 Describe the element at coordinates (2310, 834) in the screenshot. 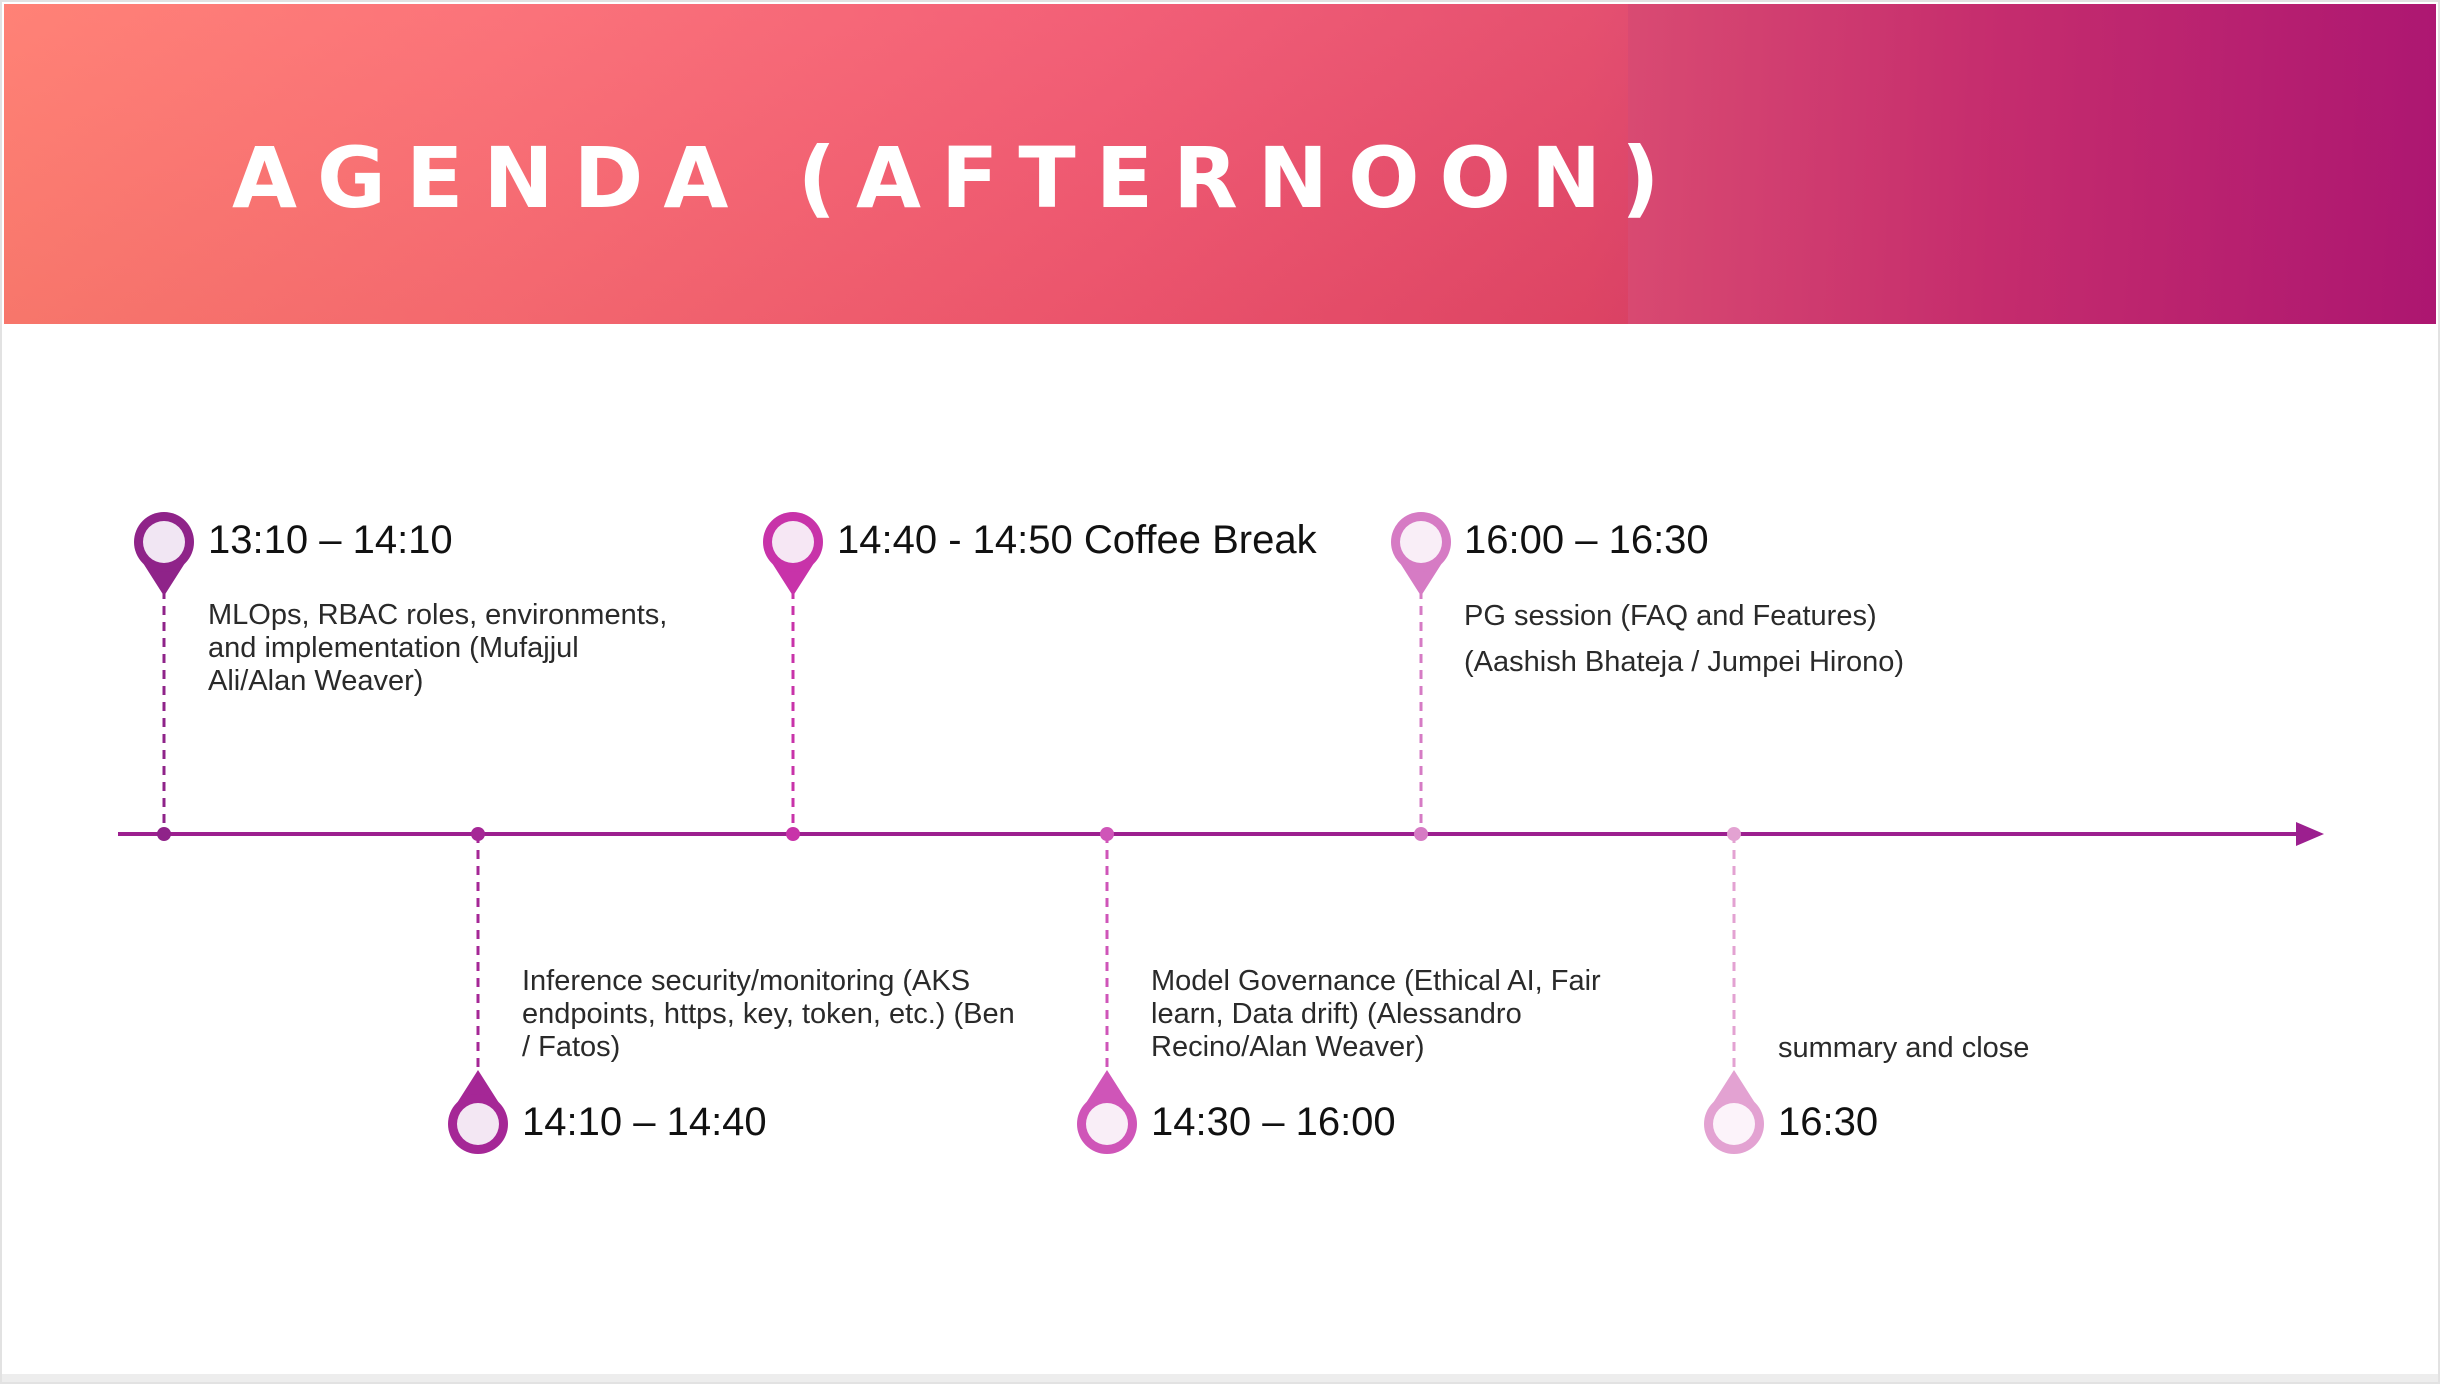

I see `timeline-arrowhead` at that location.